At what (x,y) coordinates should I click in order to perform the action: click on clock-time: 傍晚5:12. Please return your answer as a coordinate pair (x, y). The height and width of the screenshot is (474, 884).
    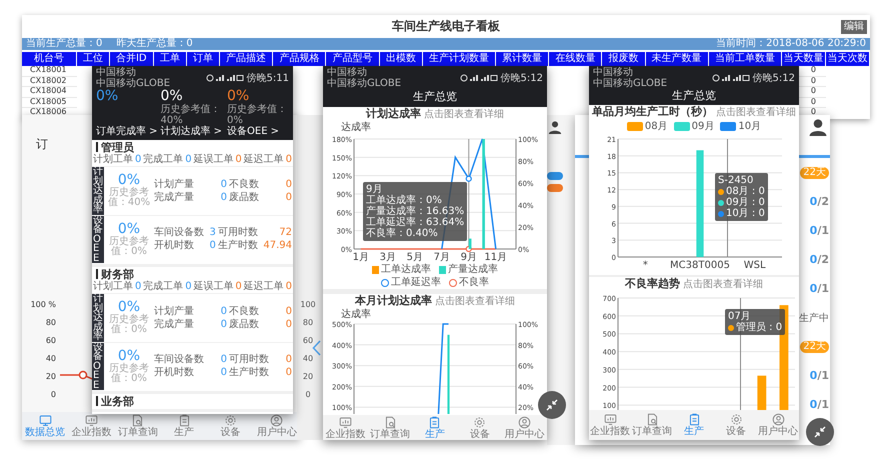
    Looking at the image, I should click on (521, 78).